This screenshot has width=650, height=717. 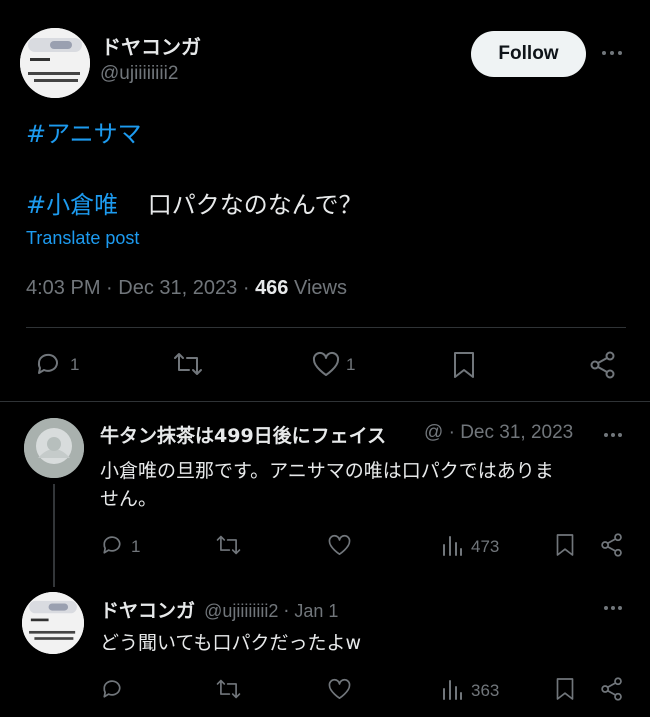 I want to click on reply-text: どう聞いても口パクだったよw, so click(x=231, y=643).